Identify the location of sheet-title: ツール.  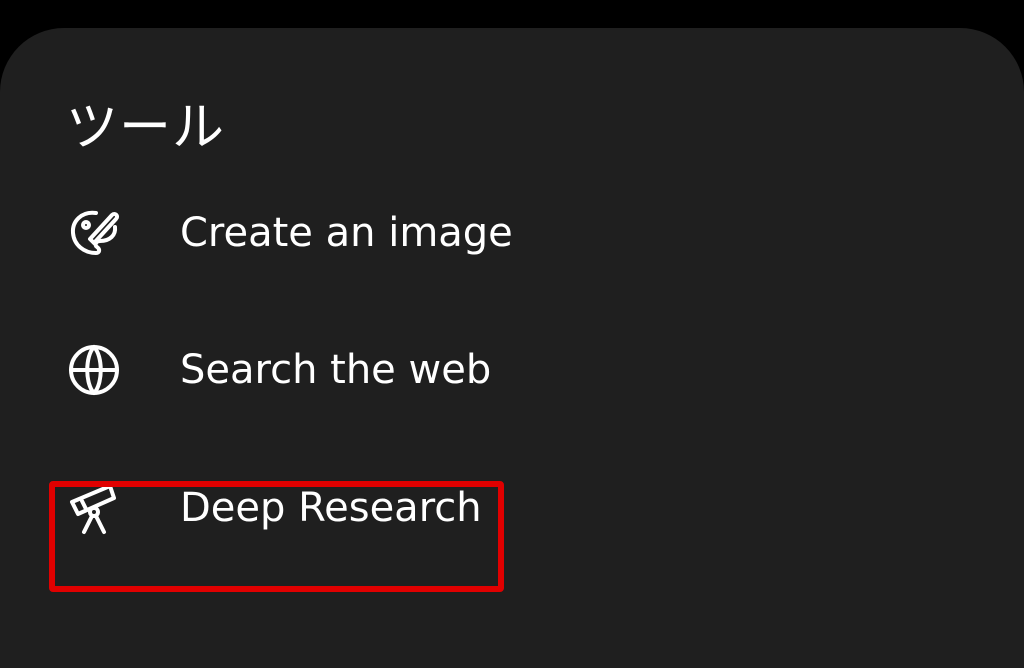
(146, 128).